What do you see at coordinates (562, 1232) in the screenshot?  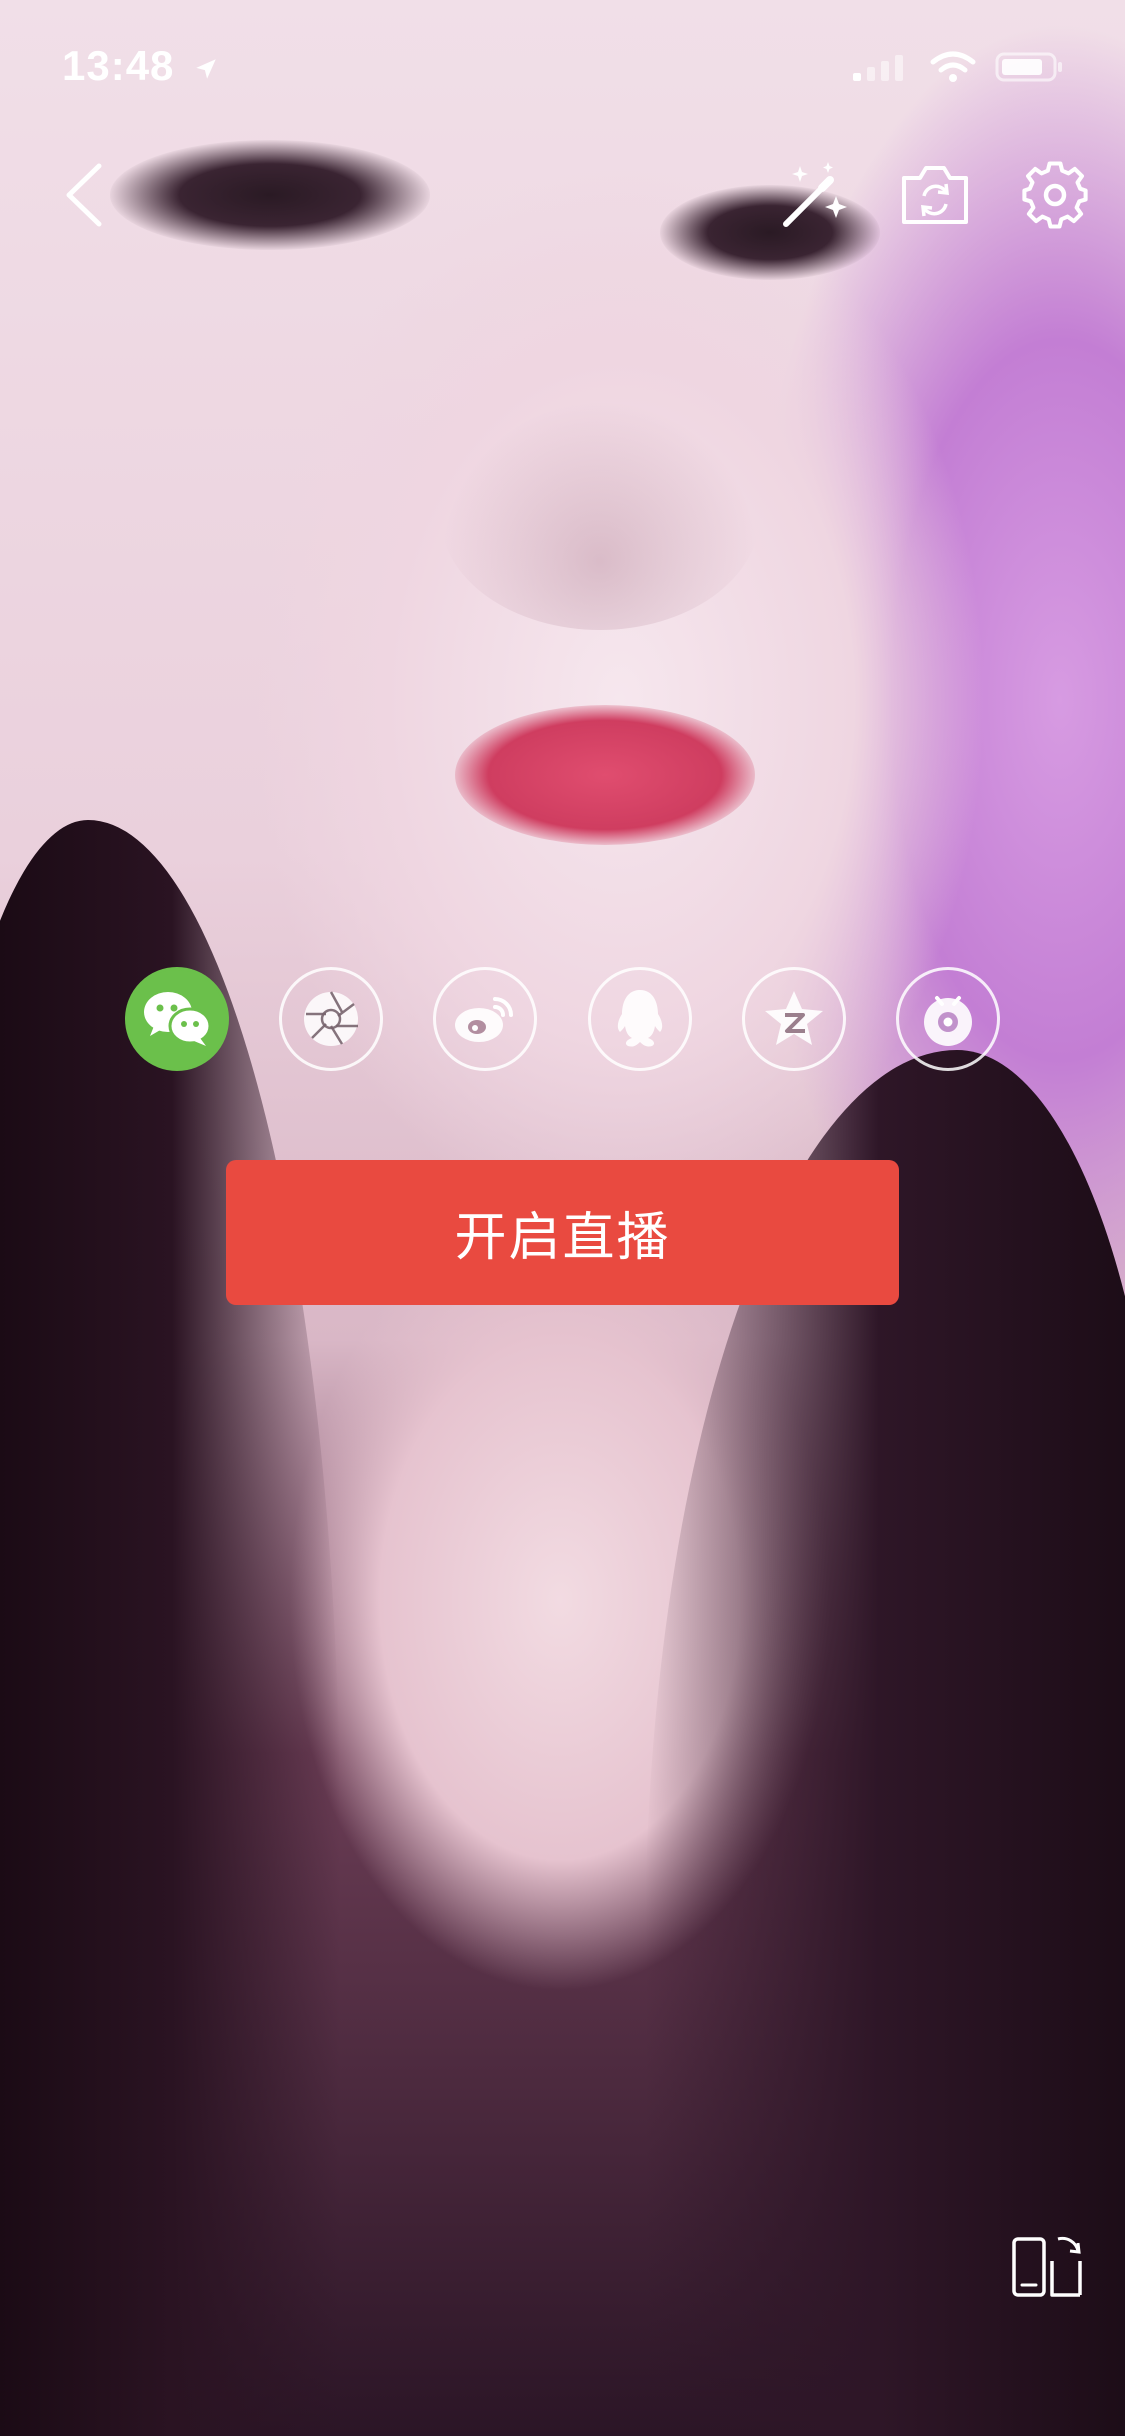 I see `start-live-button: 开启直播` at bounding box center [562, 1232].